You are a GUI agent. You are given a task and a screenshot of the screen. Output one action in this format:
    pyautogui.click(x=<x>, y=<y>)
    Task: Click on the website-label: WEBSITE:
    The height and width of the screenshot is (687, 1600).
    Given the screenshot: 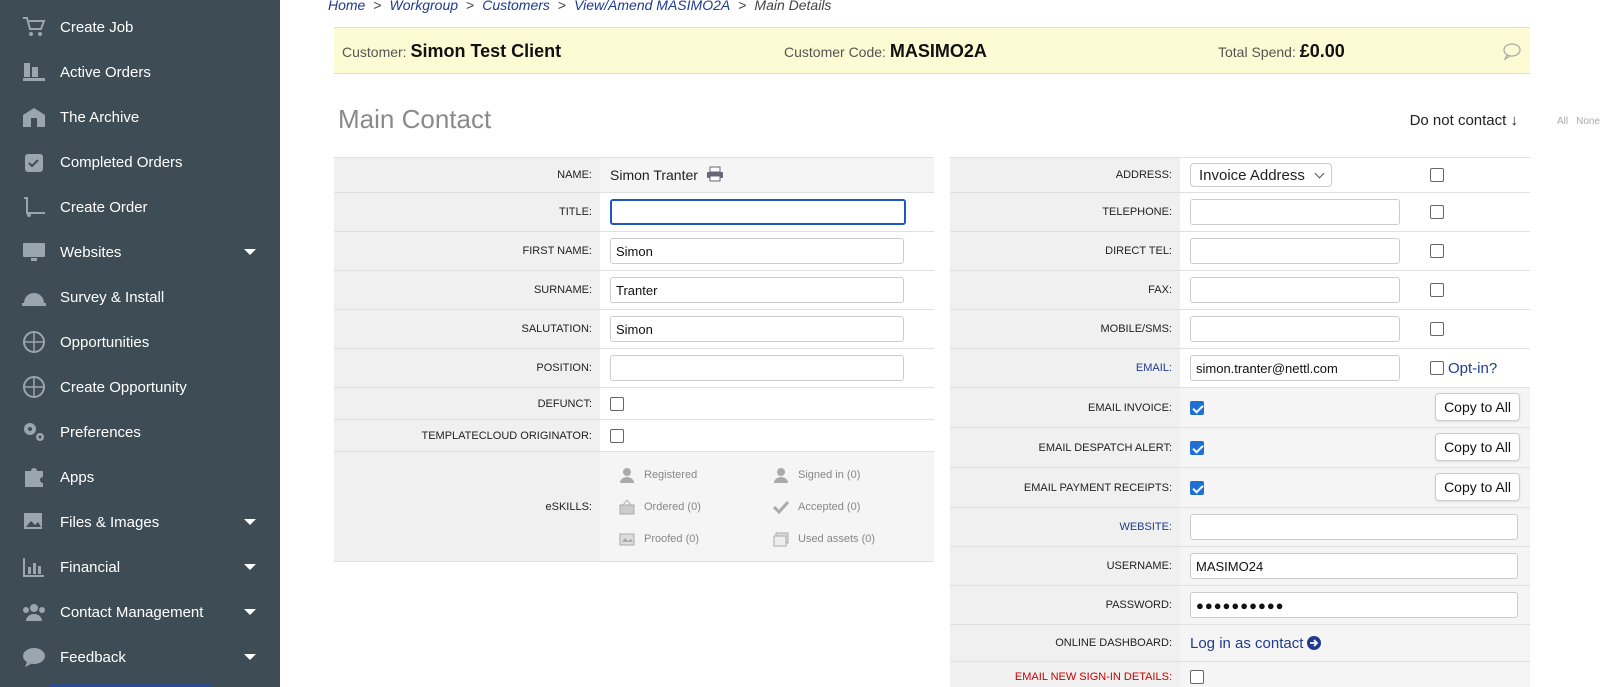 What is the action you would take?
    pyautogui.click(x=1065, y=527)
    